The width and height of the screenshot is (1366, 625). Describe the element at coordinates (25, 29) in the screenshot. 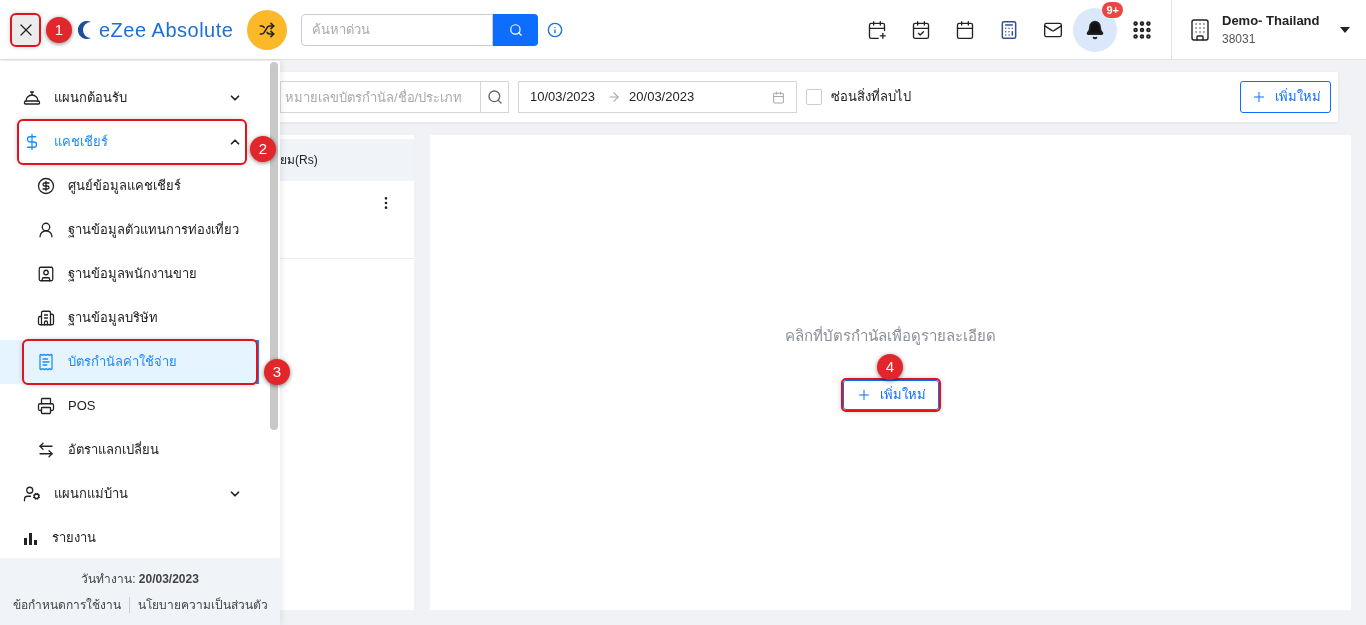

I see `close-button` at that location.